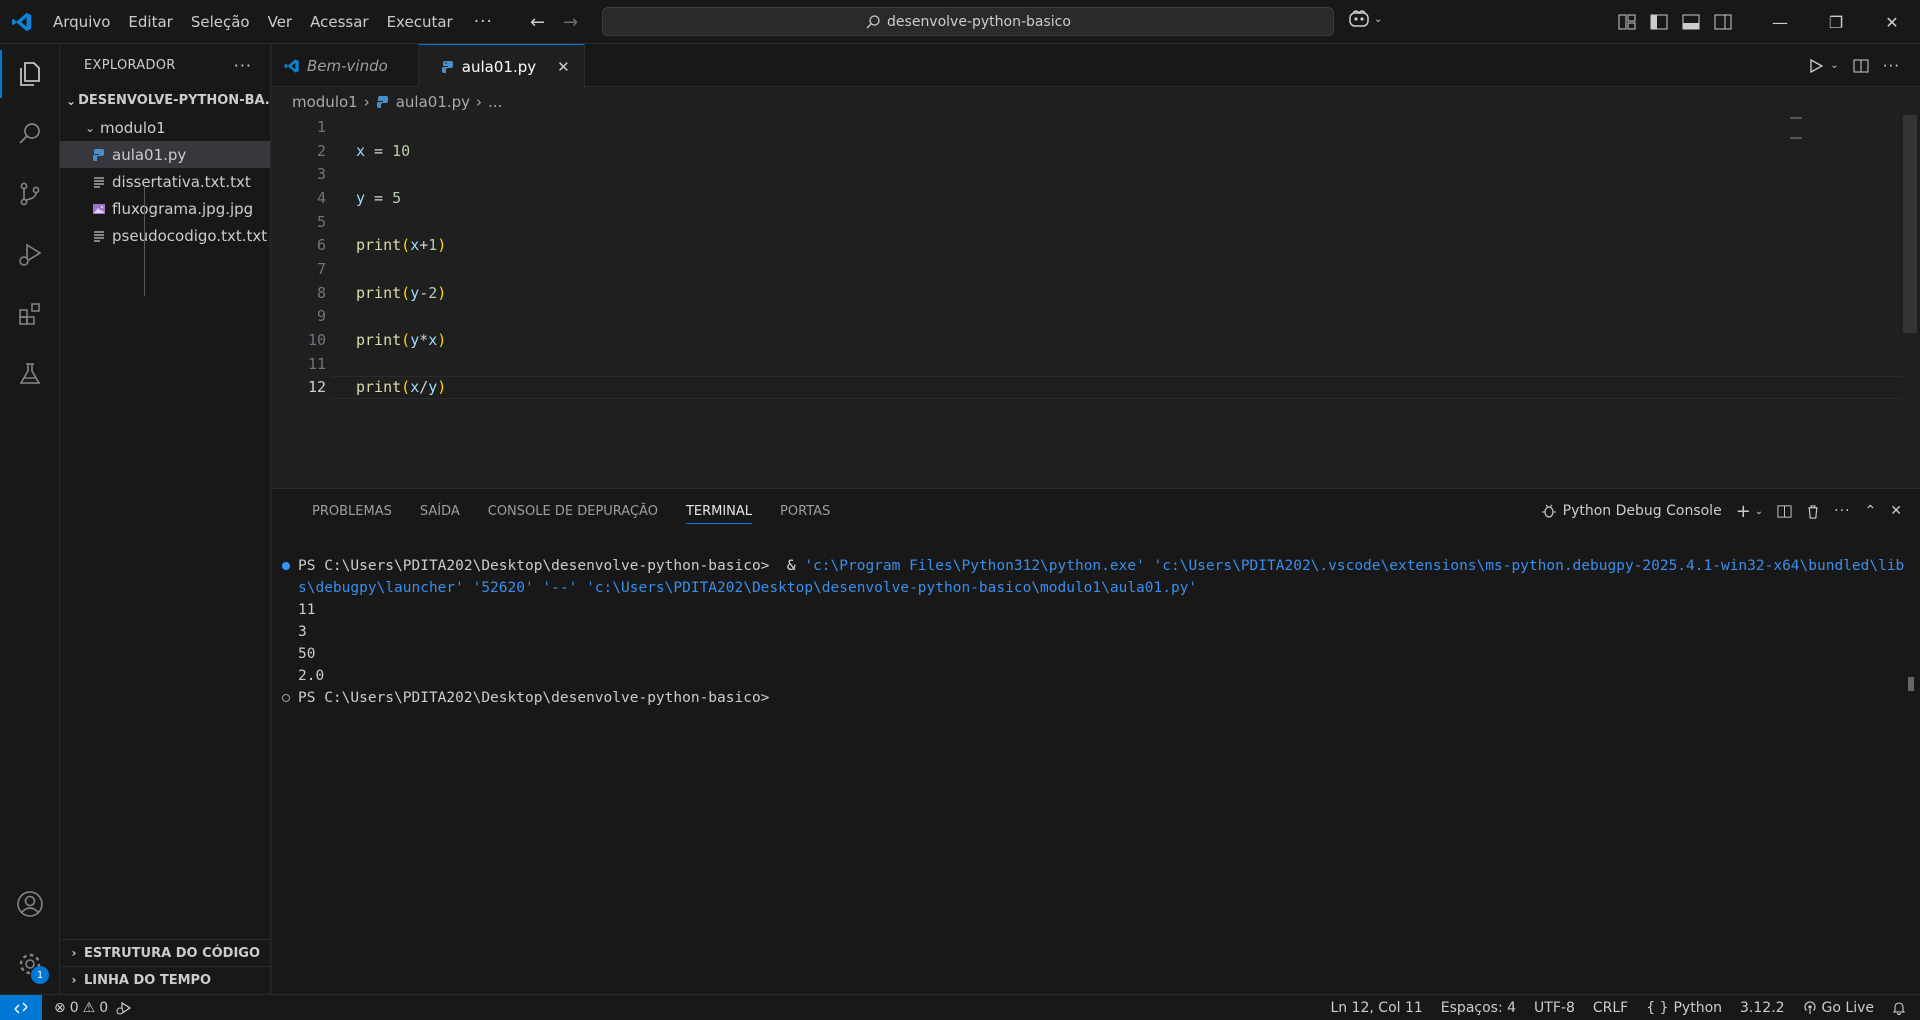  What do you see at coordinates (30, 74) in the screenshot?
I see `explorer-icon` at bounding box center [30, 74].